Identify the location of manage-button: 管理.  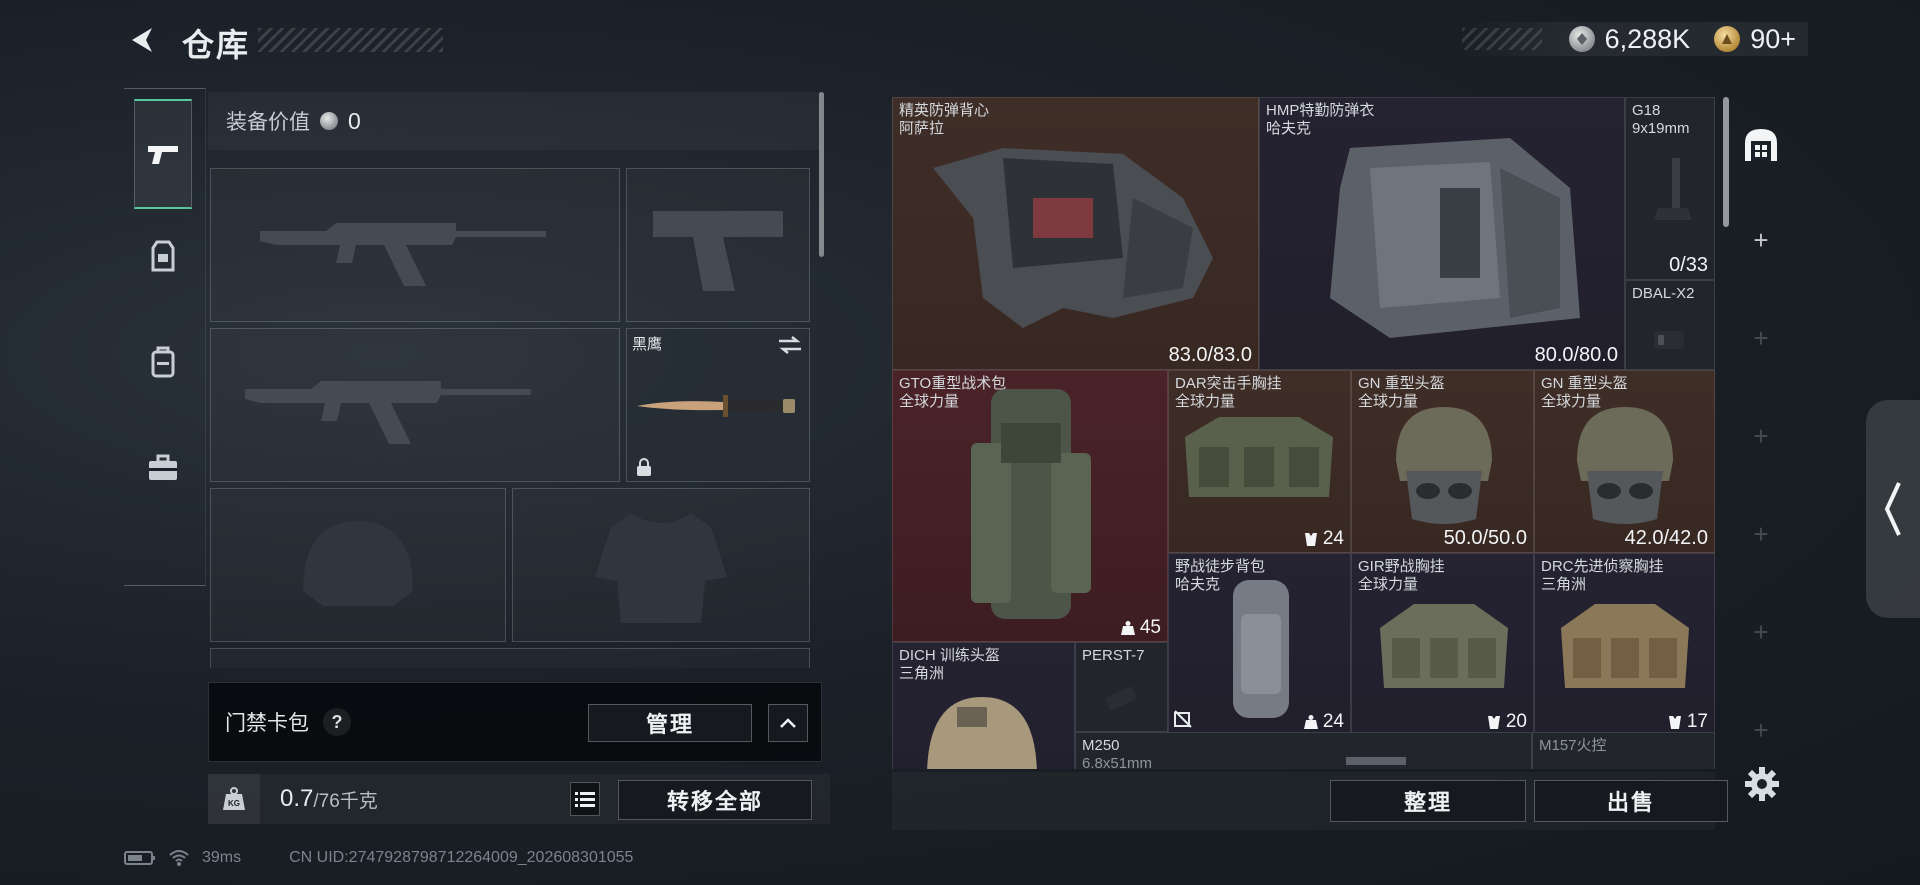
(670, 723).